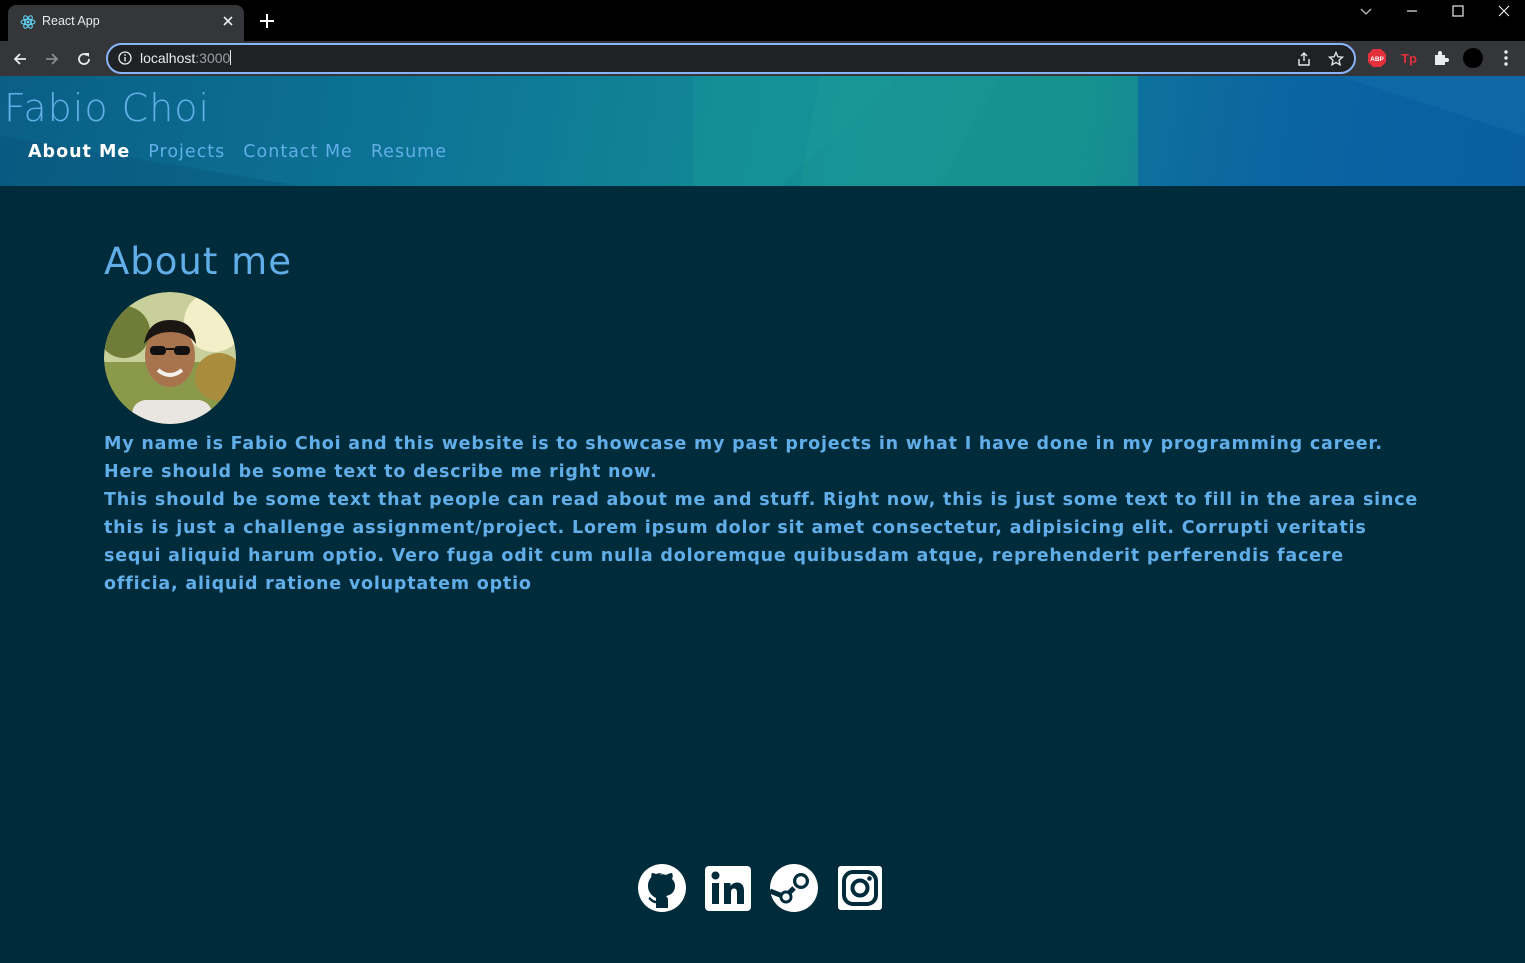 The width and height of the screenshot is (1525, 963). I want to click on close-window-button, so click(1503, 12).